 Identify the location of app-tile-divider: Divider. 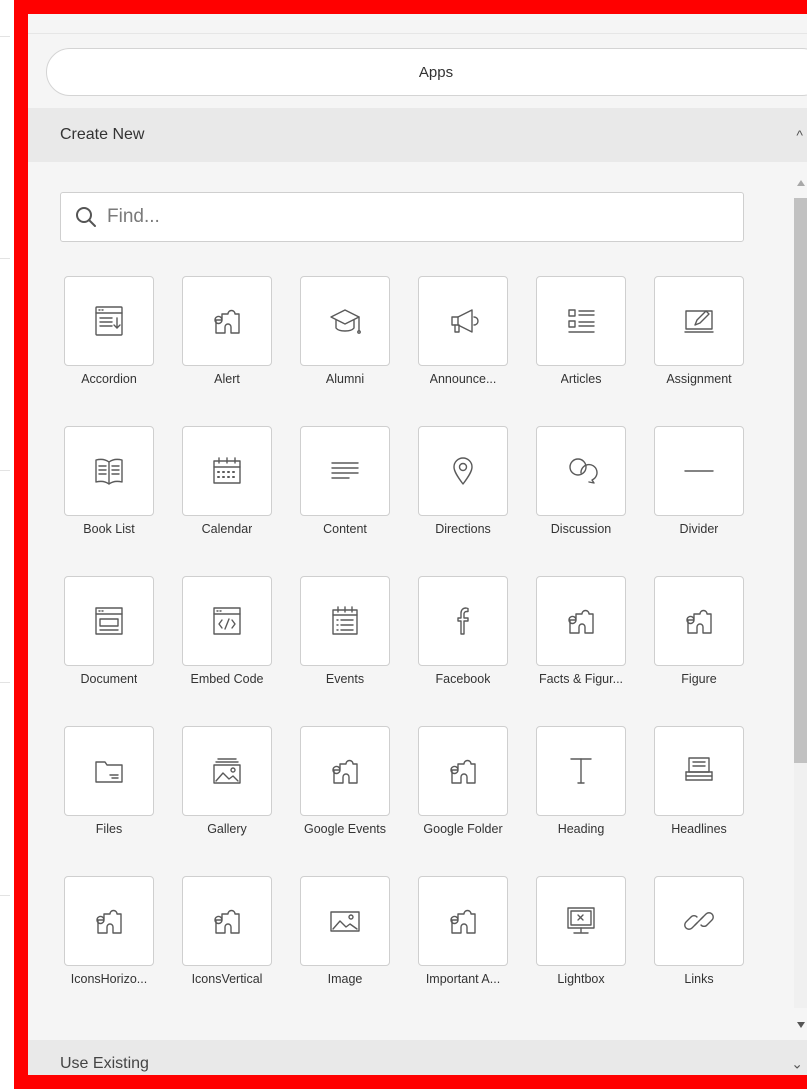
(699, 501).